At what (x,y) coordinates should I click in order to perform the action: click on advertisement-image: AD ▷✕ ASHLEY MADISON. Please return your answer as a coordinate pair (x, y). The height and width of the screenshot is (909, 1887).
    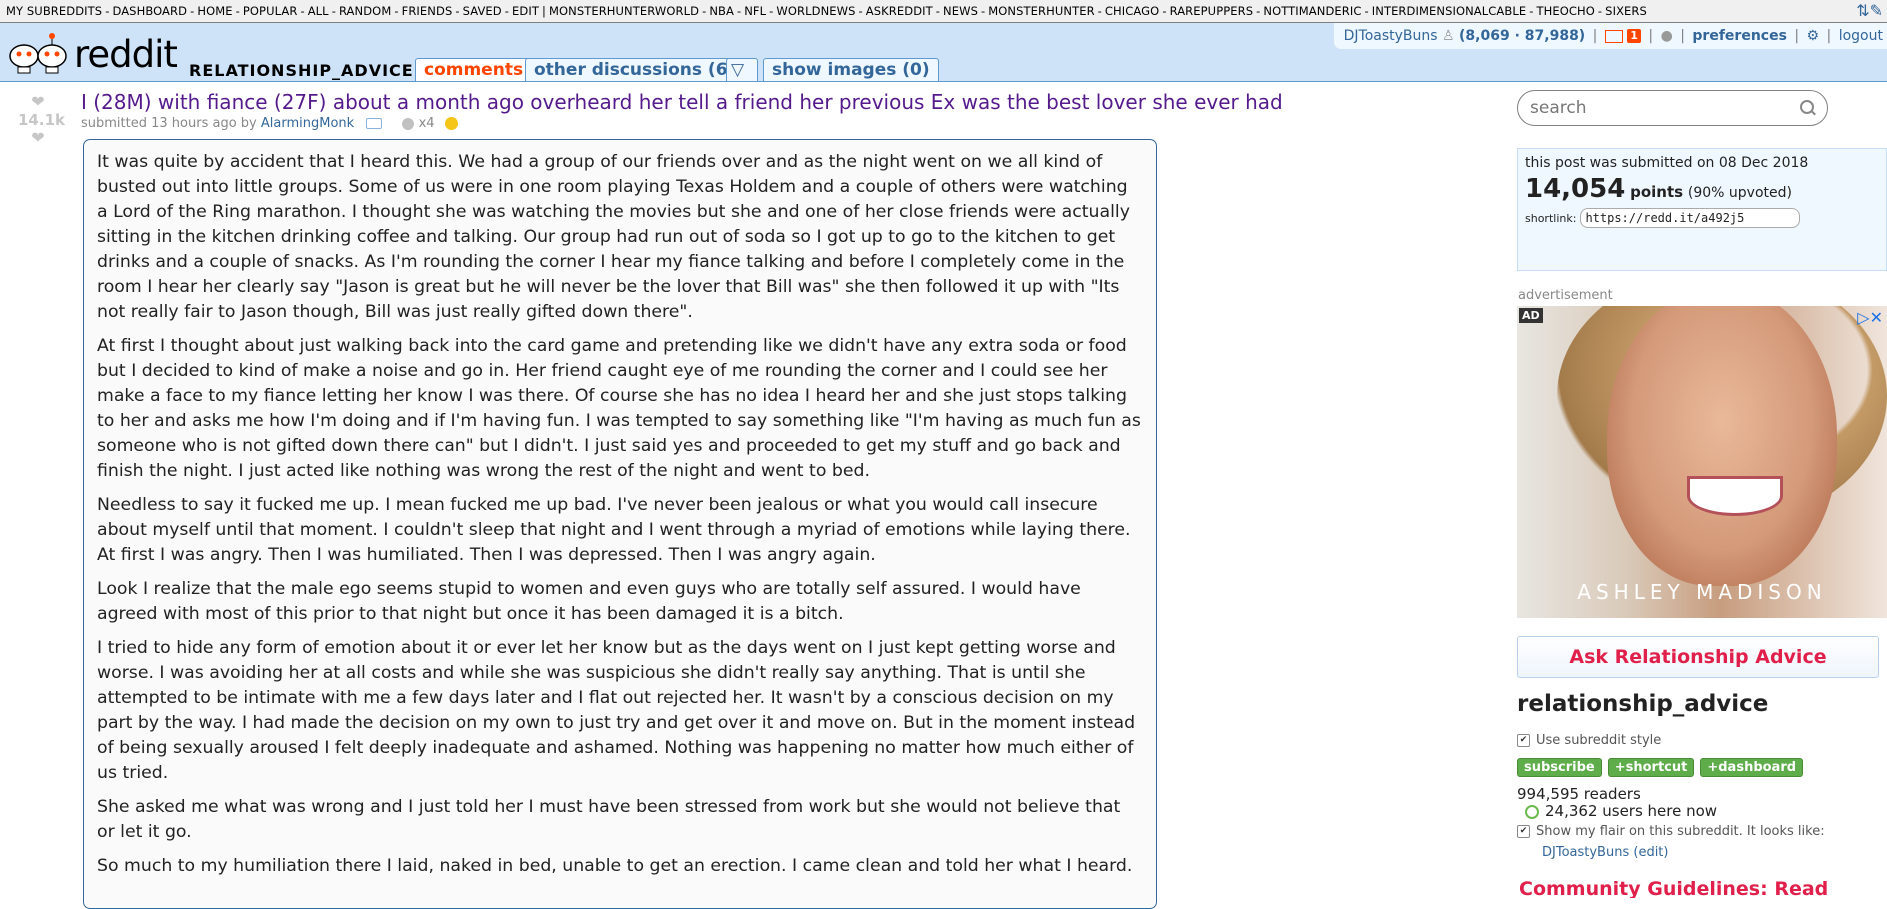
    Looking at the image, I should click on (1702, 462).